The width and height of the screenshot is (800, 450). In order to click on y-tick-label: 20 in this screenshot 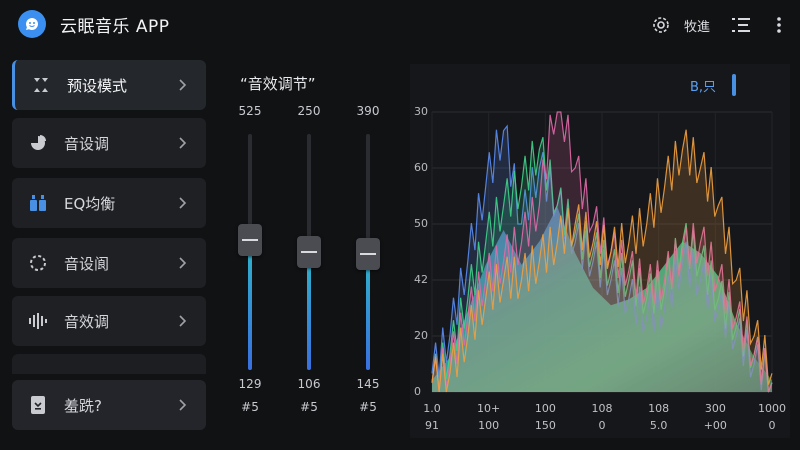, I will do `click(421, 335)`.